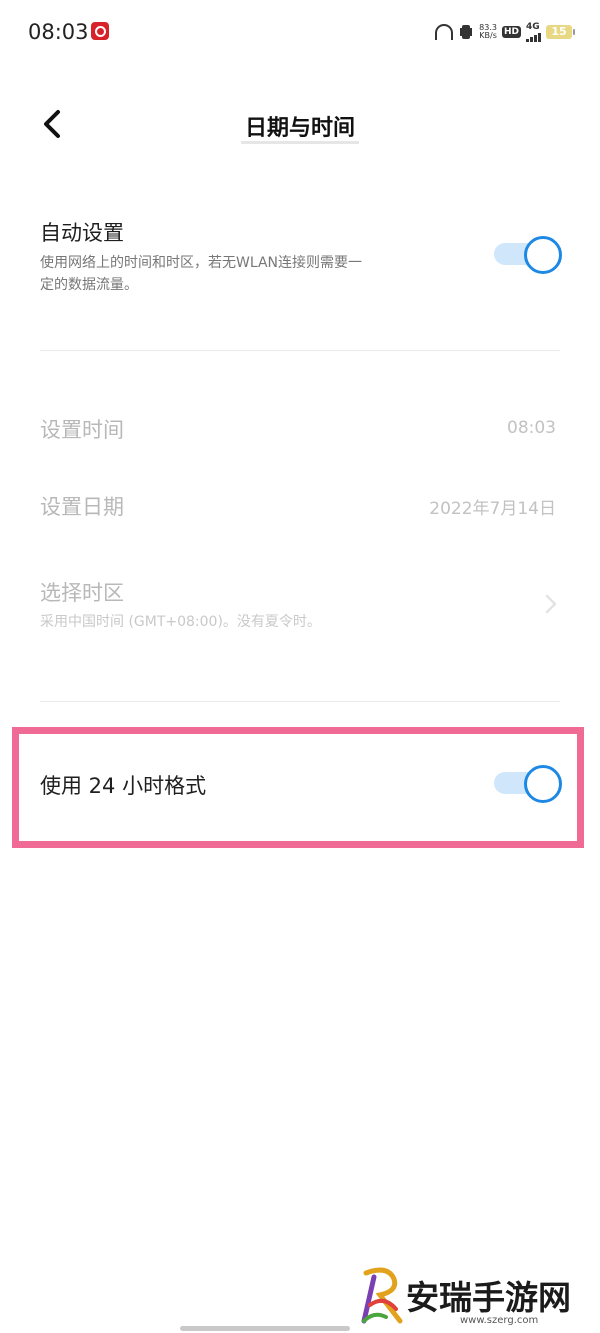 This screenshot has height=1333, width=600. I want to click on netease-music-icon, so click(100, 31).